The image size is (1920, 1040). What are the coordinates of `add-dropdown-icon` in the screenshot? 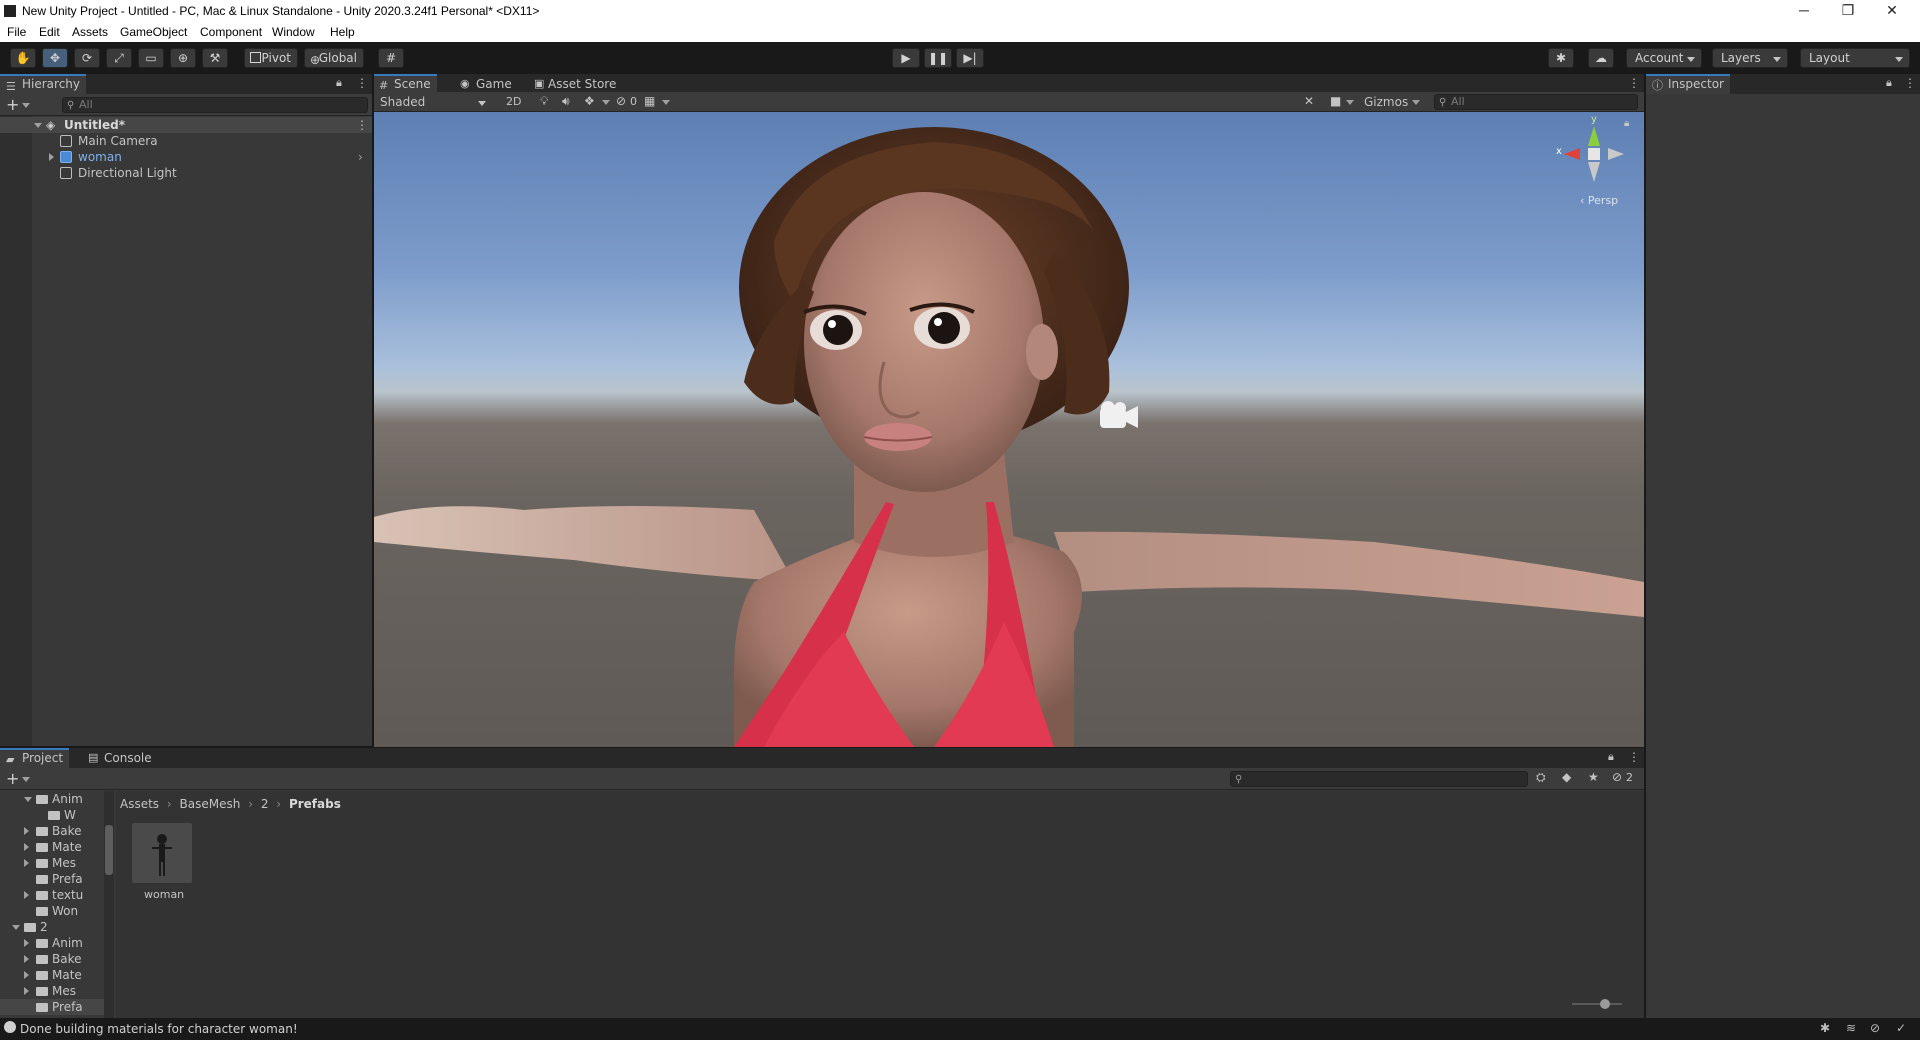 It's located at (26, 105).